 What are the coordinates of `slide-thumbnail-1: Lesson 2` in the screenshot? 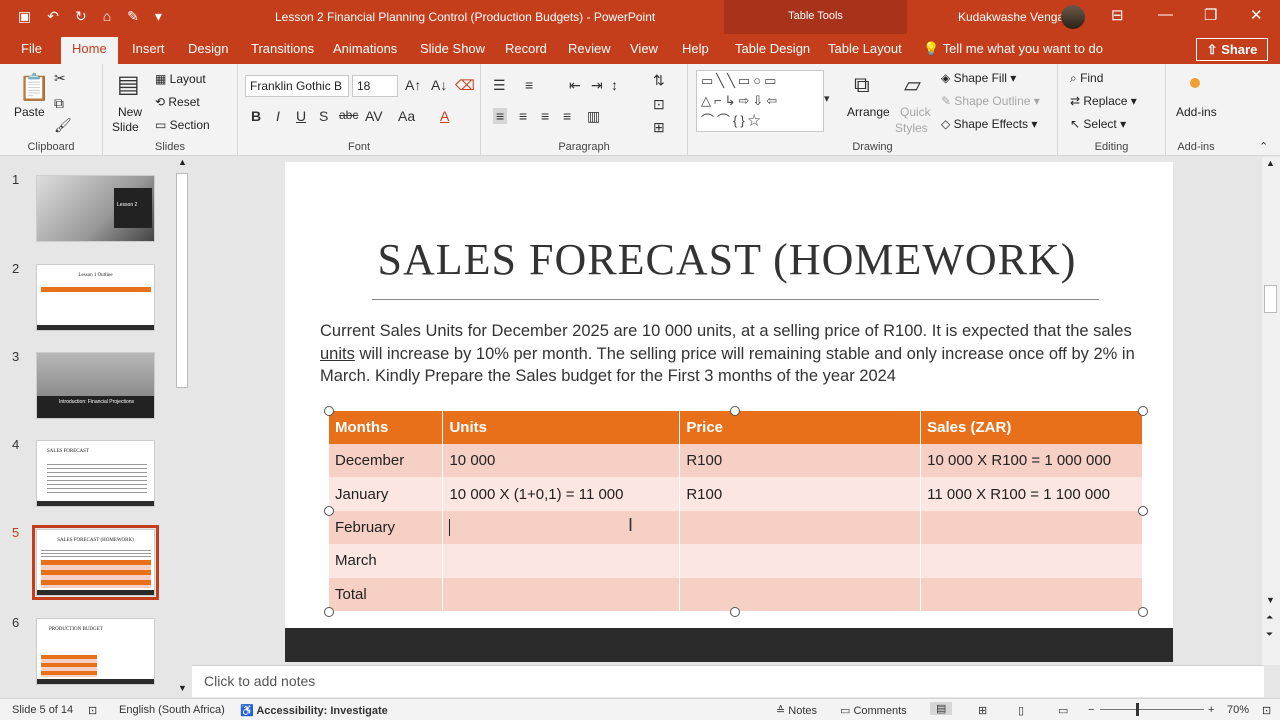 It's located at (95, 208).